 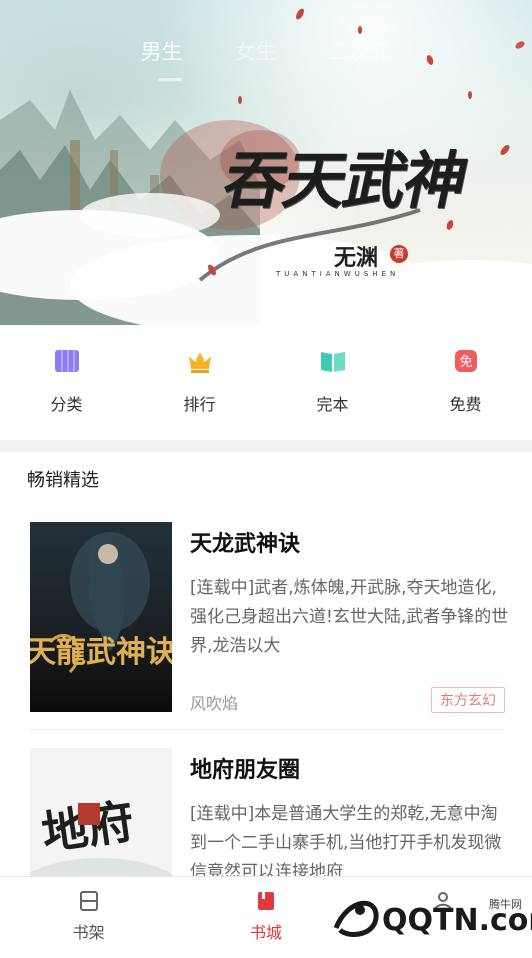 I want to click on book-title: 天龙武神诀, so click(x=245, y=544).